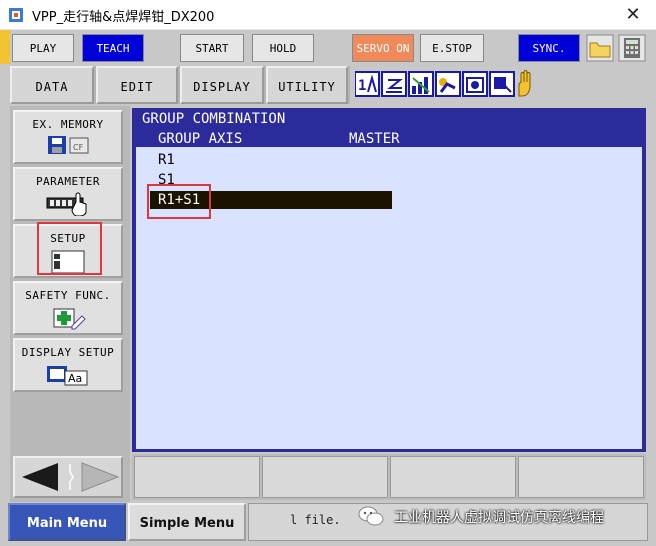 Image resolution: width=656 pixels, height=546 pixels. What do you see at coordinates (69, 248) in the screenshot?
I see `annotation-box-setup` at bounding box center [69, 248].